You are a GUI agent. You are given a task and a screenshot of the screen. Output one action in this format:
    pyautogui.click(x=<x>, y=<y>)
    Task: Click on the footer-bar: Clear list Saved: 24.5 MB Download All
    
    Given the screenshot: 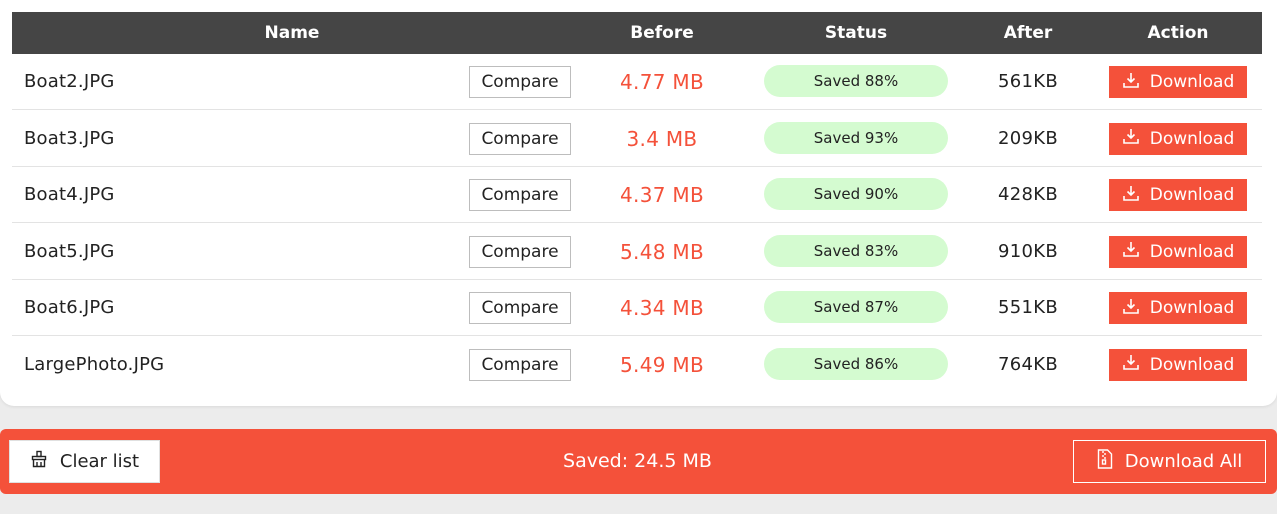 What is the action you would take?
    pyautogui.click(x=638, y=461)
    